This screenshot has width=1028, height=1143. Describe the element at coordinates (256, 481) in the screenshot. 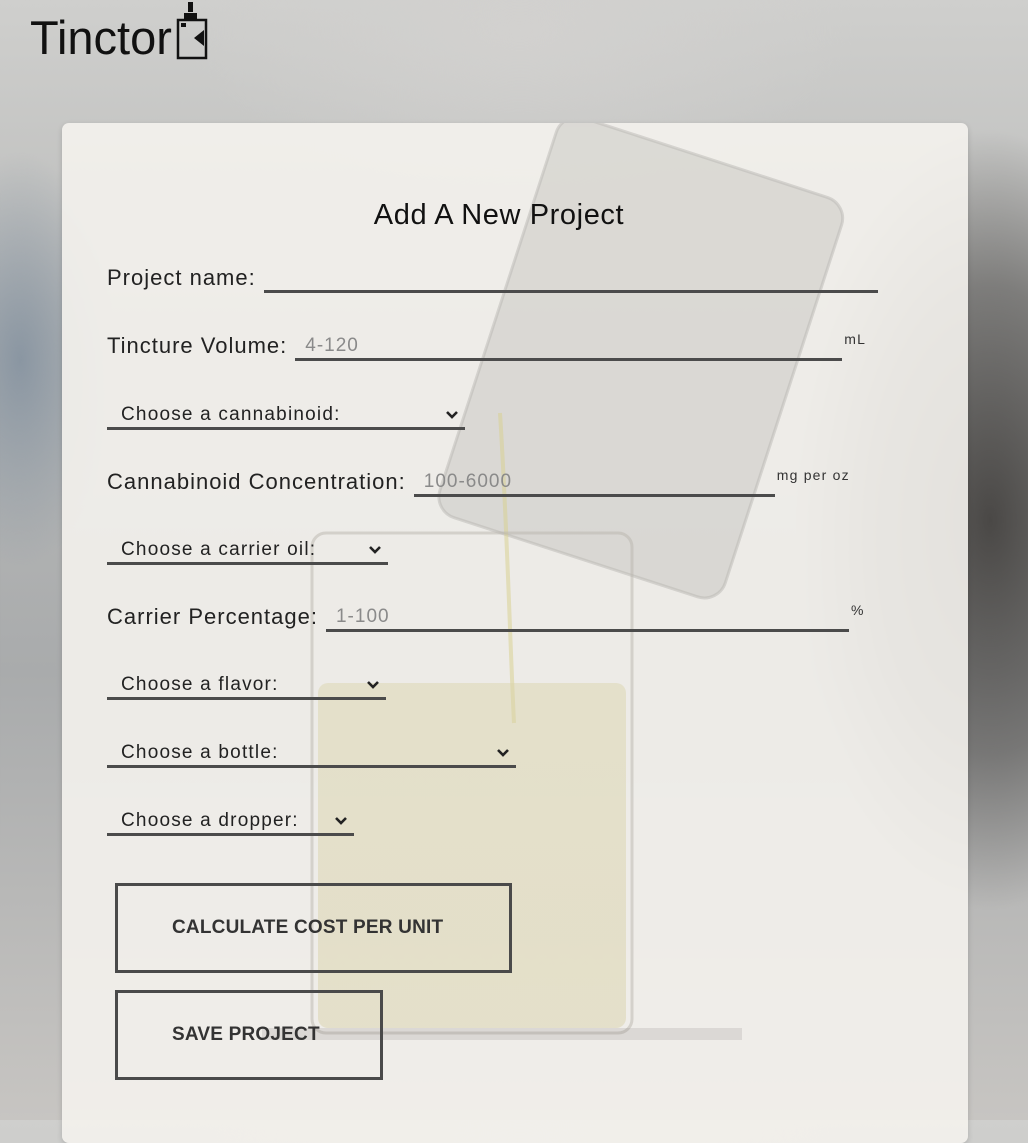

I see `cannabinoid-concentration-label: Cannabinoid Concentration:` at that location.